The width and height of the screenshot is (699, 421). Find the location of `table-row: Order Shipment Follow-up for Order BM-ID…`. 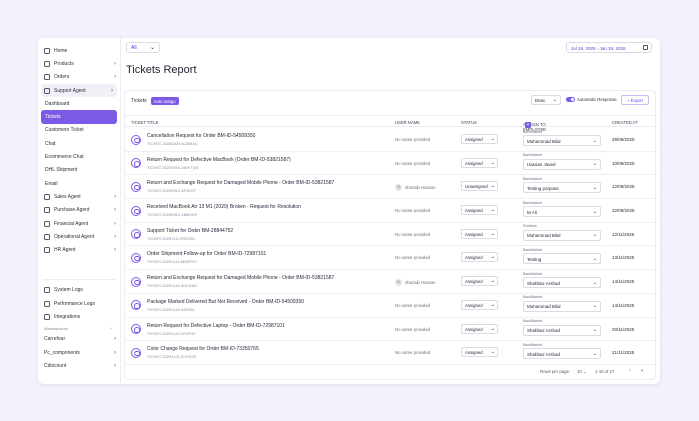

table-row: Order Shipment Follow-up for Order BM-ID… is located at coordinates (391, 258).